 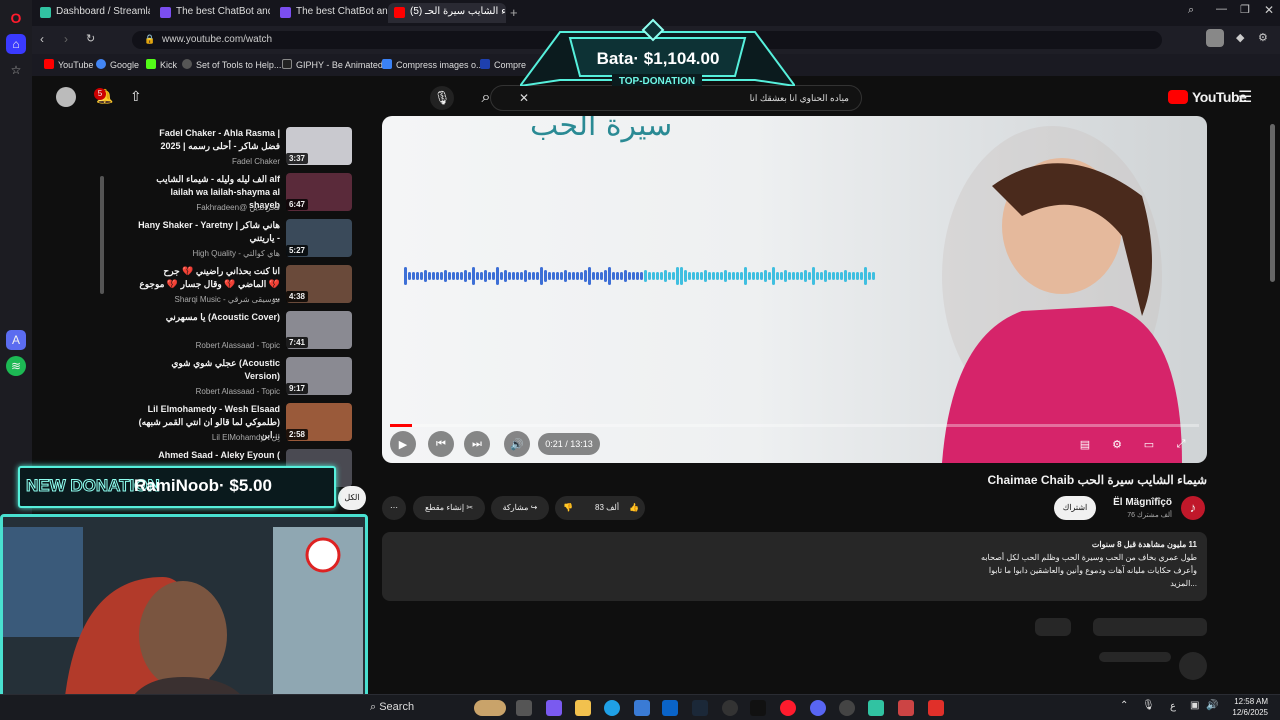 What do you see at coordinates (16, 70) in the screenshot?
I see `bookmarks-icon: ☆` at bounding box center [16, 70].